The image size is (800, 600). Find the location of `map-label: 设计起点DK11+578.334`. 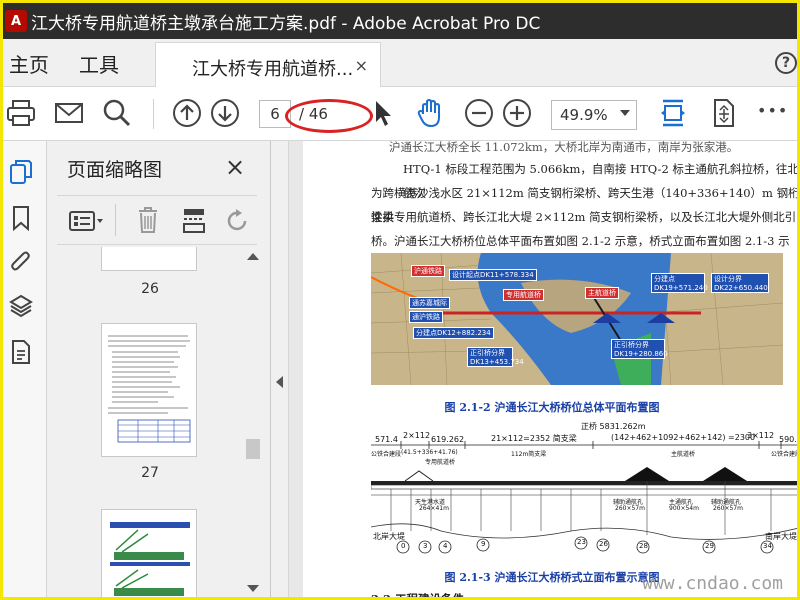

map-label: 设计起点DK11+578.334 is located at coordinates (493, 275).